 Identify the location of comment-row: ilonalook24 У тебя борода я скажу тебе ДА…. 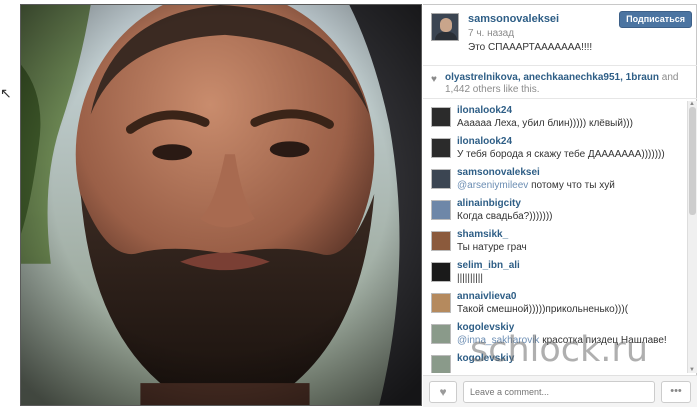
(555, 150).